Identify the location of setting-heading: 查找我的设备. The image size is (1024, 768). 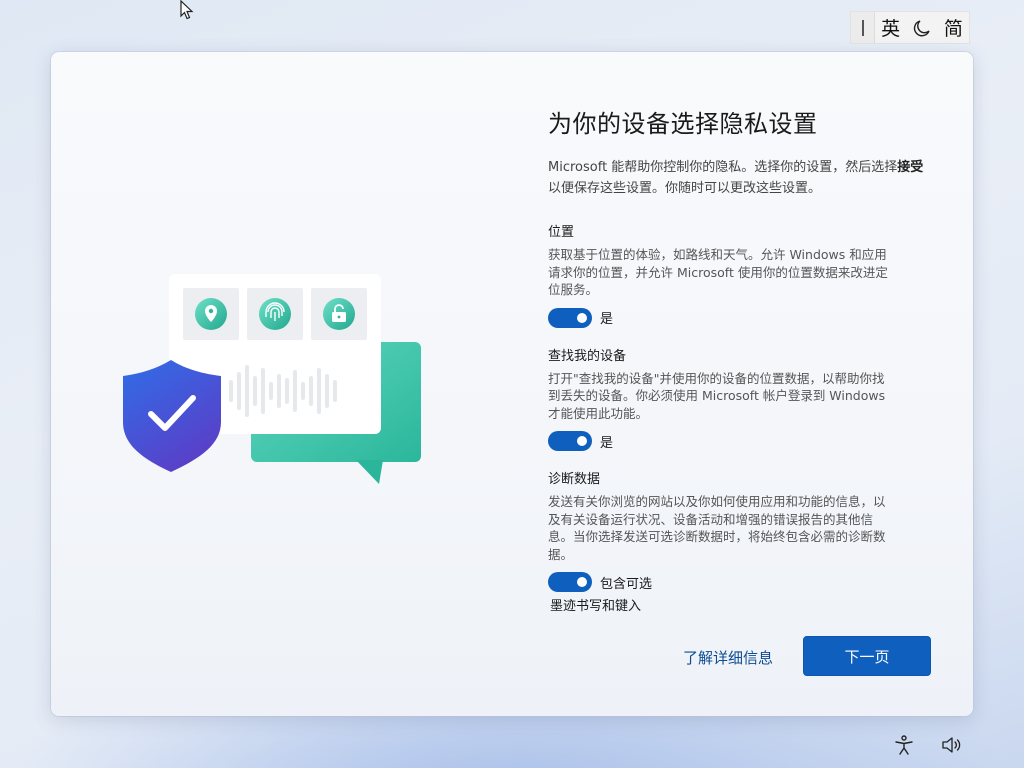
(587, 356).